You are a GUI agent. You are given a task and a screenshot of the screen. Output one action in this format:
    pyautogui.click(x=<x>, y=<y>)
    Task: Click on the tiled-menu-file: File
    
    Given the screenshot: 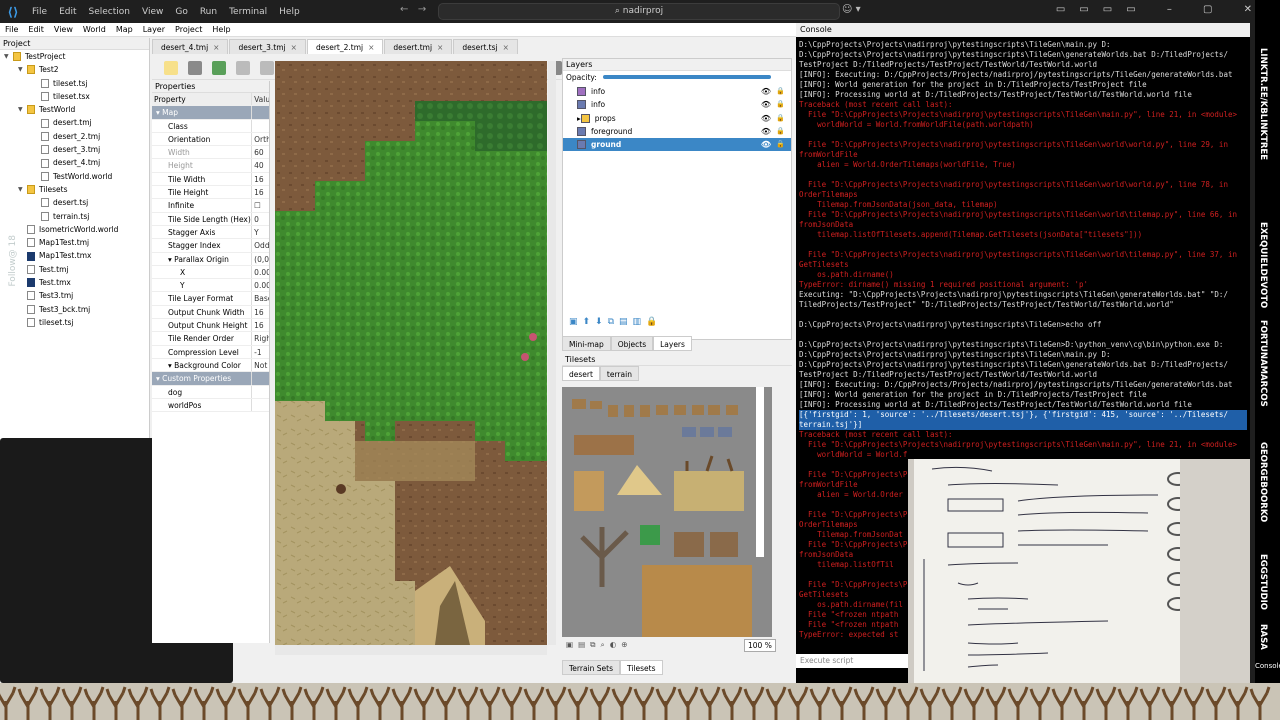 What is the action you would take?
    pyautogui.click(x=11, y=29)
    